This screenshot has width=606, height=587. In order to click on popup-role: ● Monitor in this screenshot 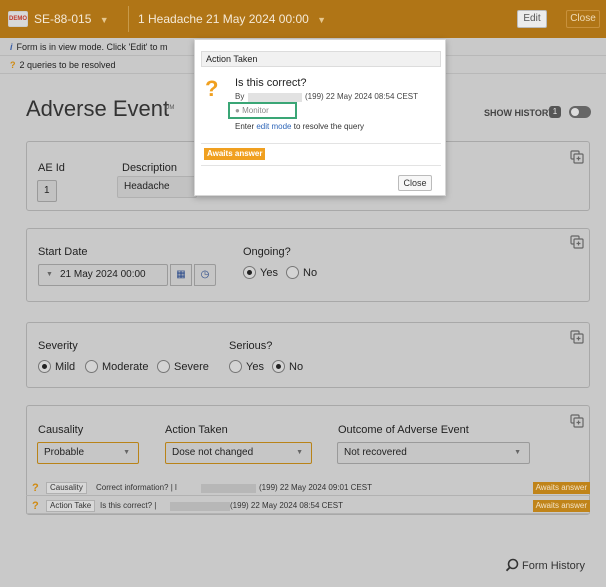, I will do `click(262, 110)`.